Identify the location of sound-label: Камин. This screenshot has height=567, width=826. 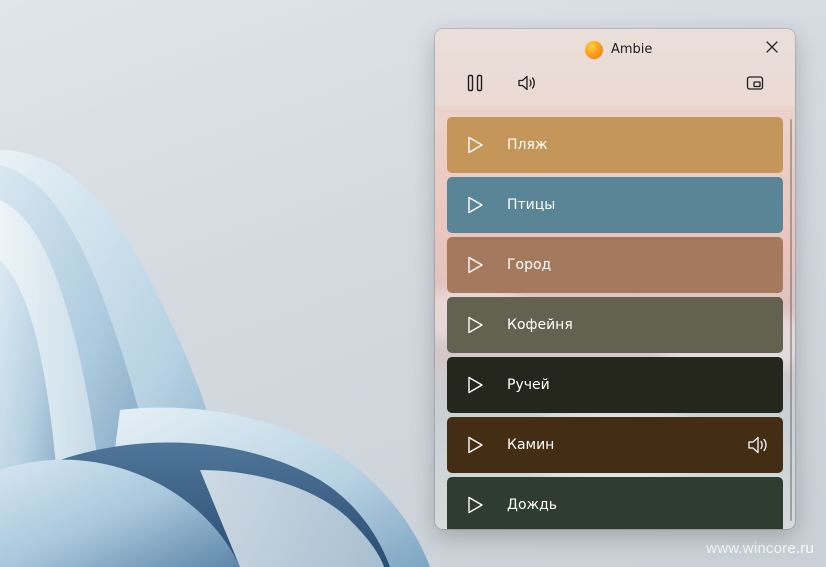
(531, 445).